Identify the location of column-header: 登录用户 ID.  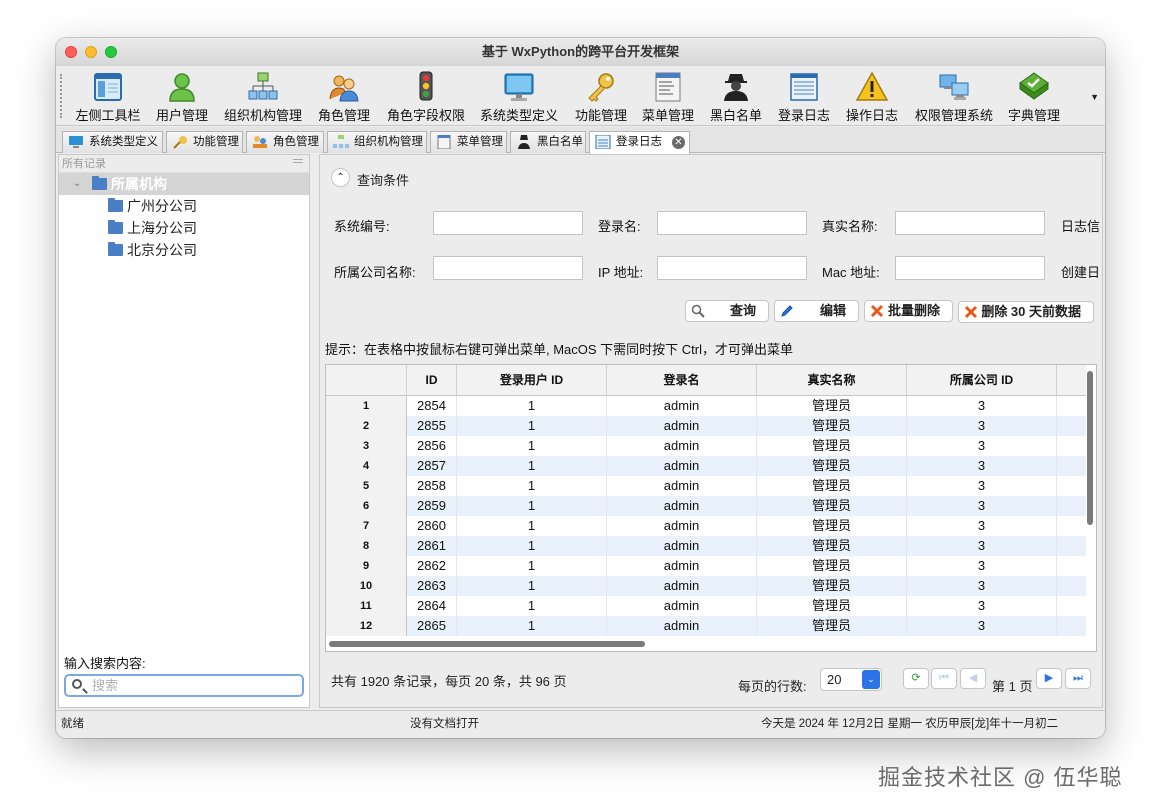
(532, 380).